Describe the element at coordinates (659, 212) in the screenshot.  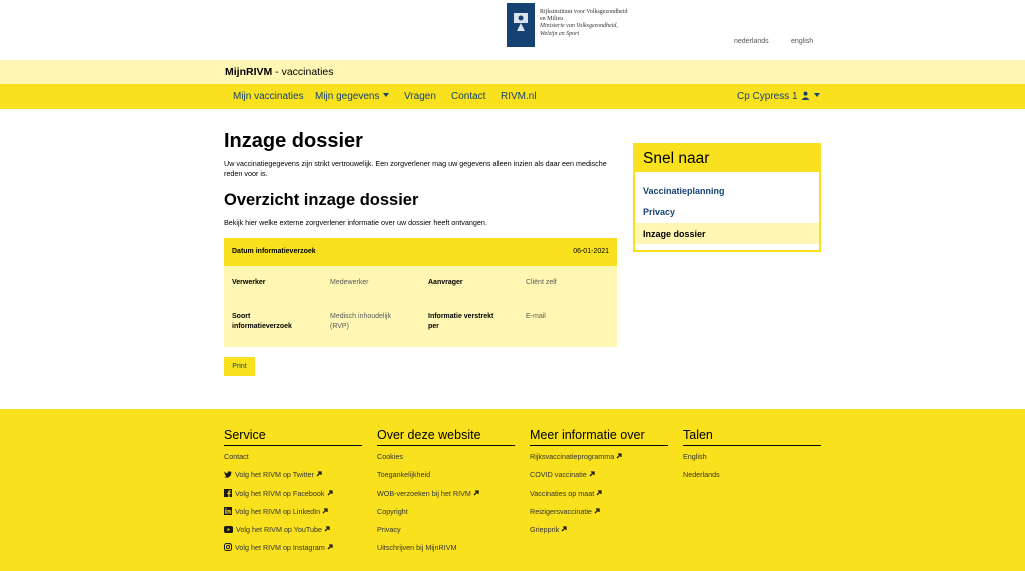
I see `quick-link-privacy: Privacy` at that location.